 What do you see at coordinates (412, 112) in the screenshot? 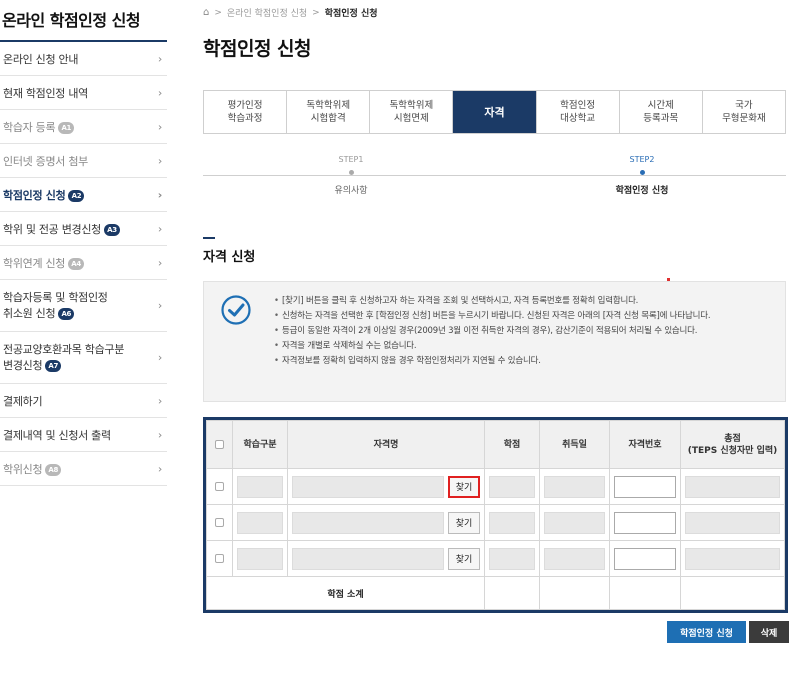
I see `tab: 독학학위제 시험면제` at bounding box center [412, 112].